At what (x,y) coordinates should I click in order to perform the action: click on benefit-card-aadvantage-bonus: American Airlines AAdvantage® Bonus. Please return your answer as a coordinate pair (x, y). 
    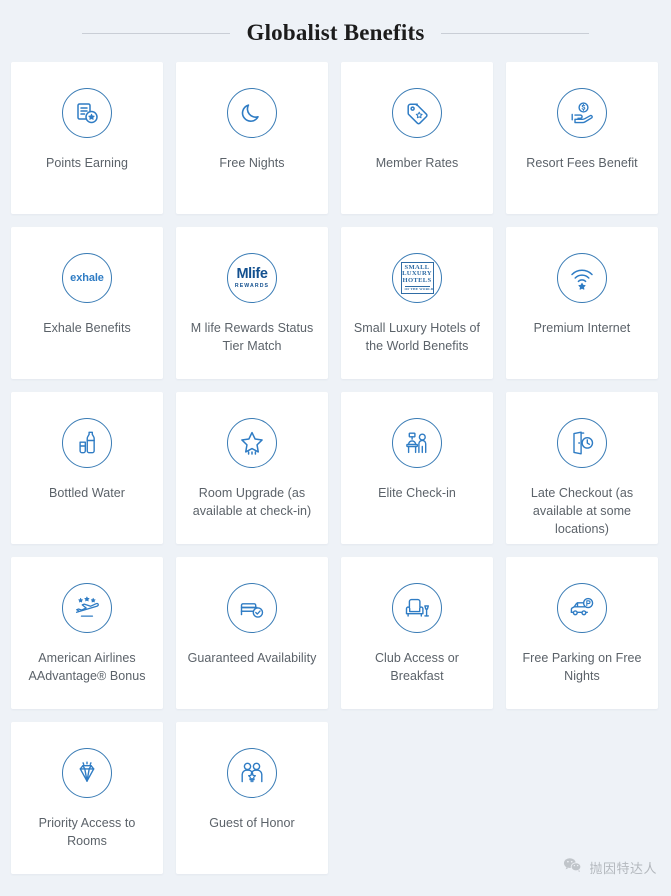
    Looking at the image, I should click on (87, 633).